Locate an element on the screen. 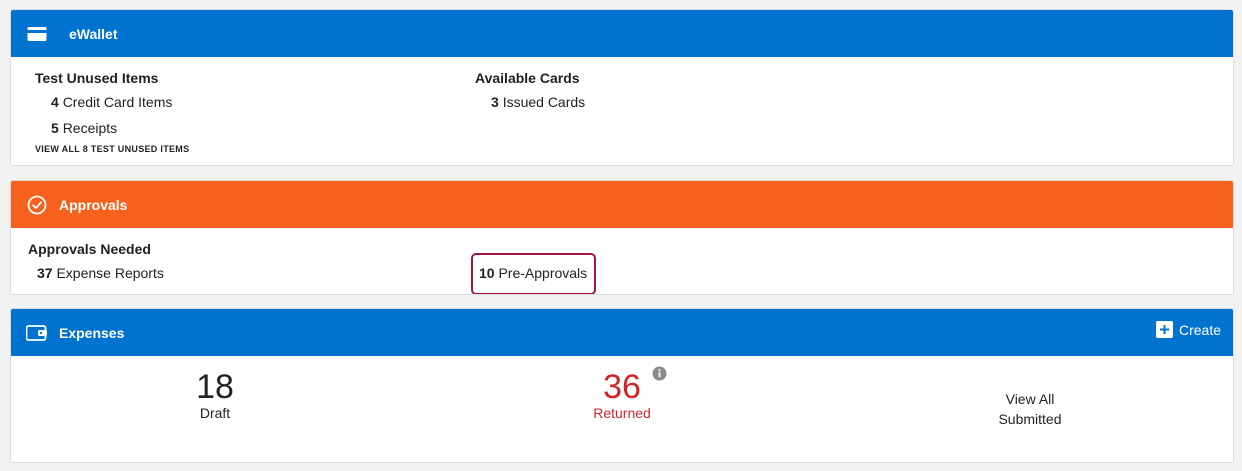 This screenshot has height=471, width=1242. returned-label: Returned is located at coordinates (622, 413).